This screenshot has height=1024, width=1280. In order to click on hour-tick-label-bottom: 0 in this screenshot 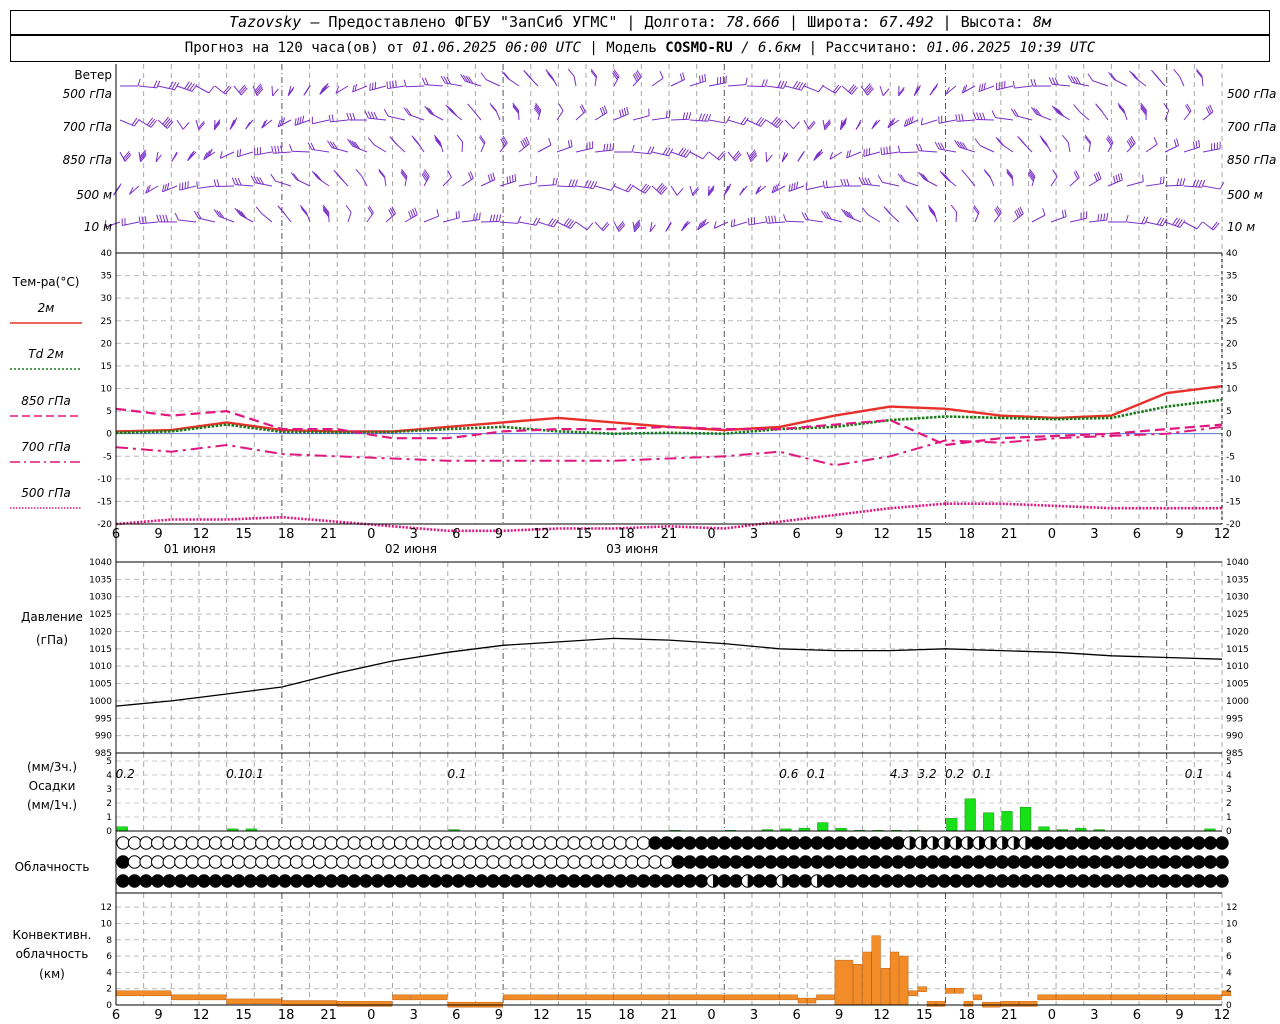, I will do `click(1052, 1015)`.